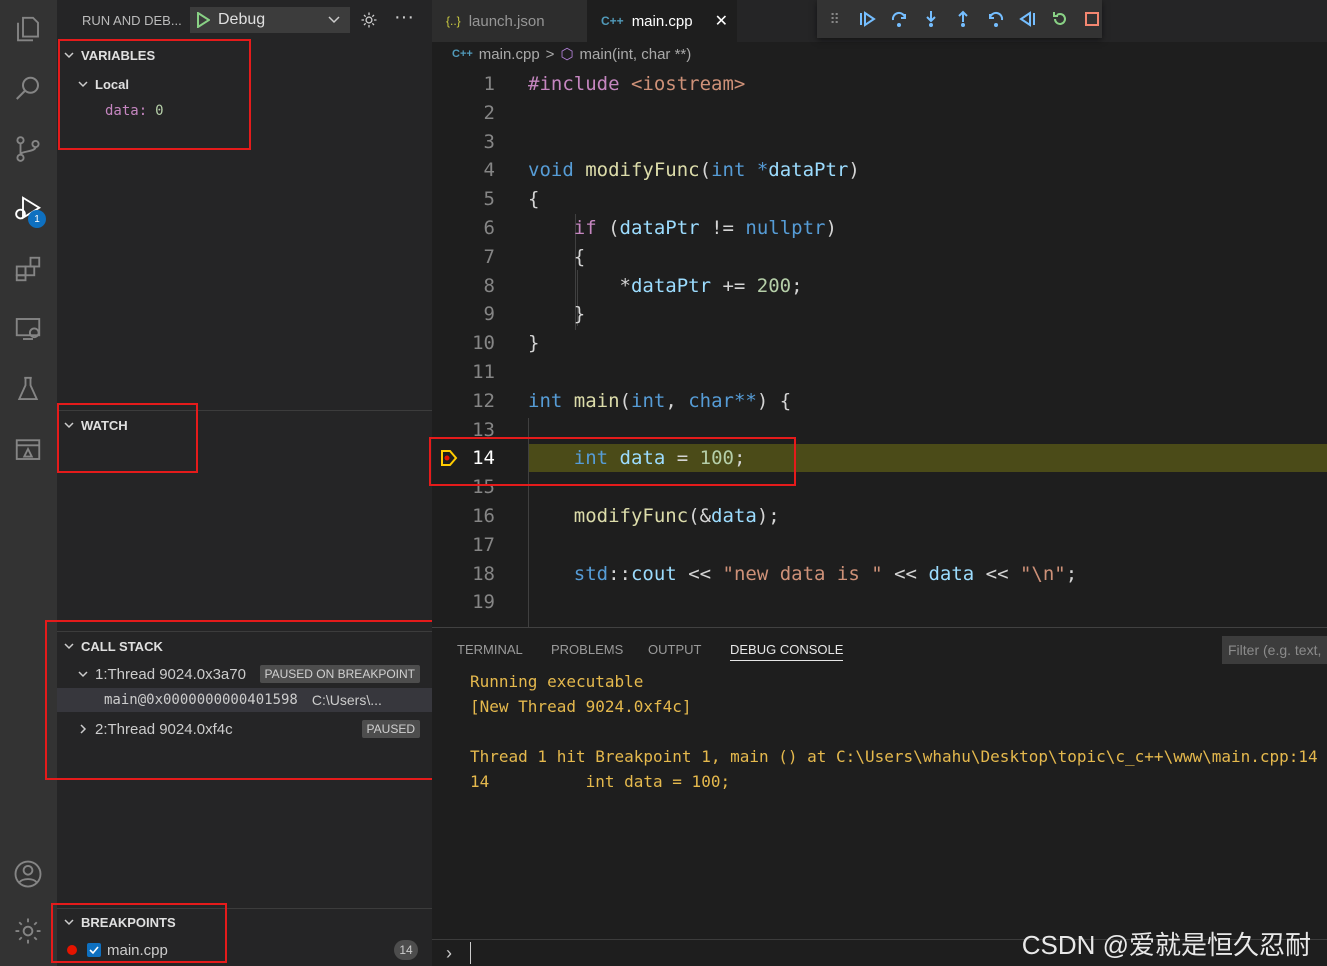  Describe the element at coordinates (369, 20) in the screenshot. I see `gear-icon` at that location.